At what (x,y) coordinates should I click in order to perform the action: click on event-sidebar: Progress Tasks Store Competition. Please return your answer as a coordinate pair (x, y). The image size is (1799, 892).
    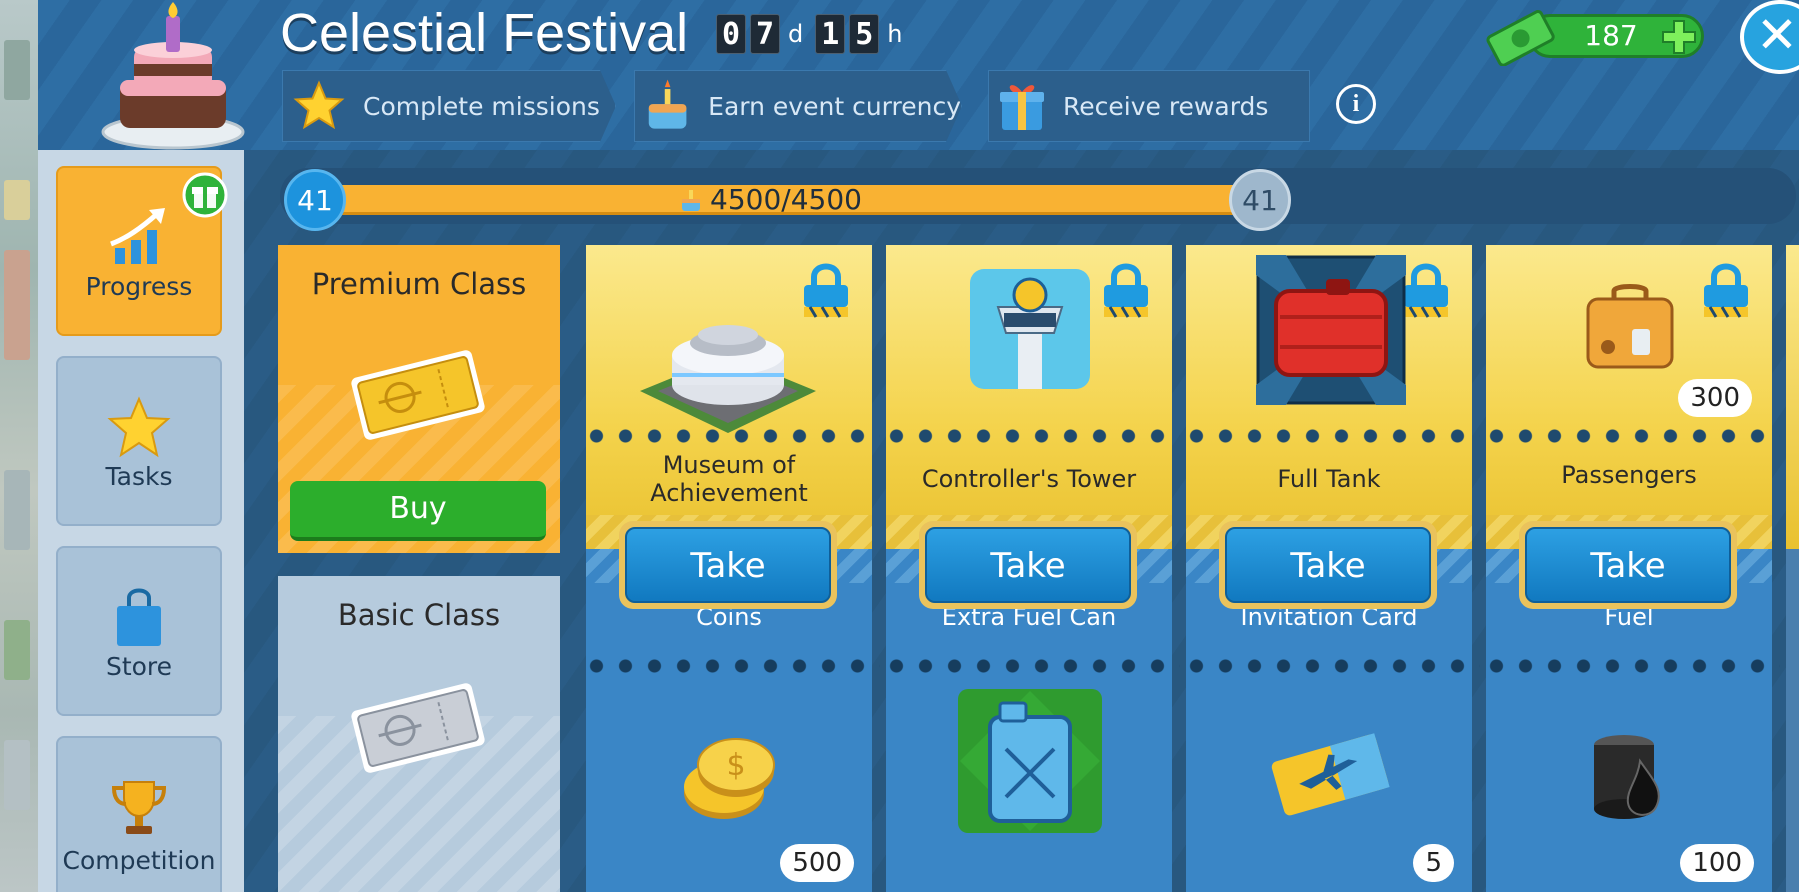
    Looking at the image, I should click on (141, 521).